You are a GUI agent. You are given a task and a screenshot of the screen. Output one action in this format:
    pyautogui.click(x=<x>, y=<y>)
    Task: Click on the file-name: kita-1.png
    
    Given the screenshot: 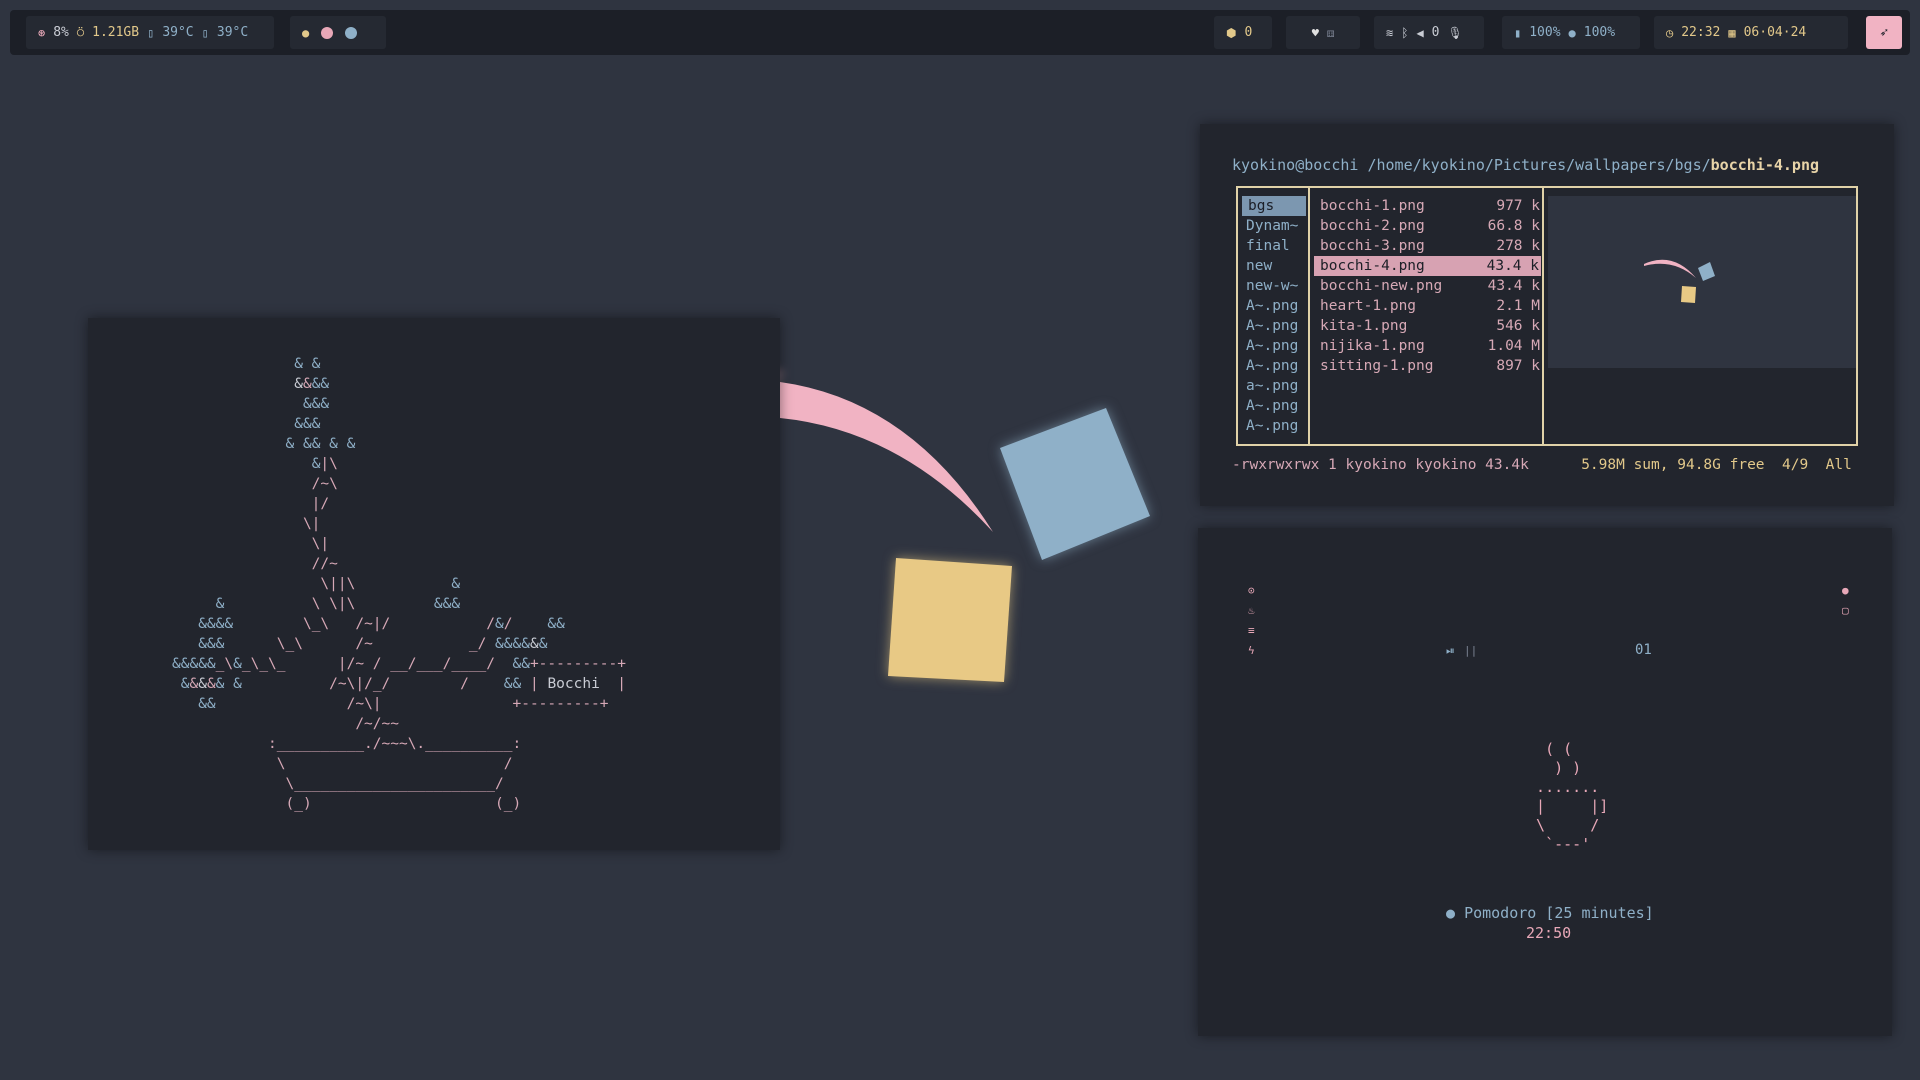 What is the action you would take?
    pyautogui.click(x=1364, y=326)
    